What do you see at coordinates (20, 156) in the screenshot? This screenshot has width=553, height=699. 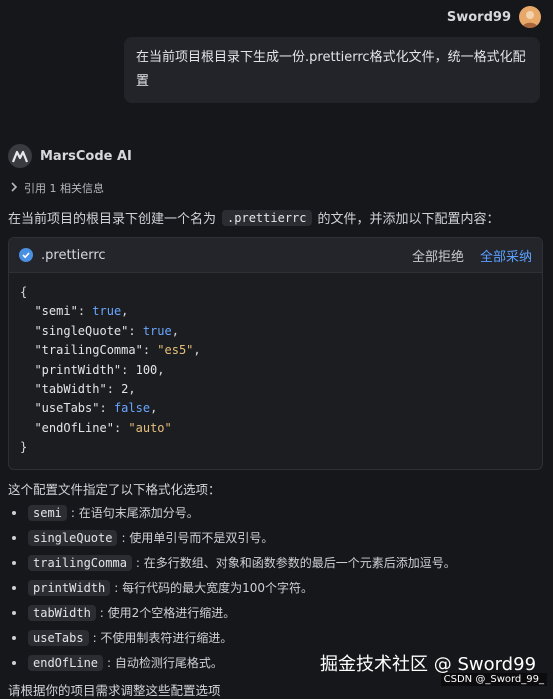 I see `marscode-logo-icon` at bounding box center [20, 156].